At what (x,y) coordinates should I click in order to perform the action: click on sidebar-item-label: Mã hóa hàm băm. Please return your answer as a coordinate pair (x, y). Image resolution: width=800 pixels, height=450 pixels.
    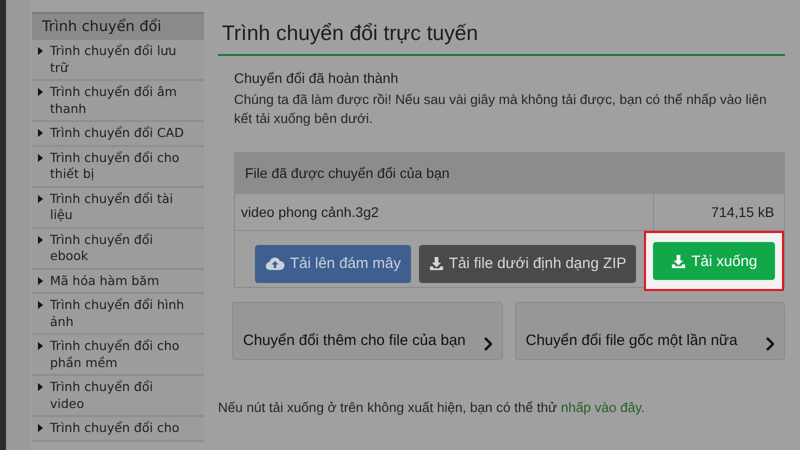
    Looking at the image, I should click on (105, 280).